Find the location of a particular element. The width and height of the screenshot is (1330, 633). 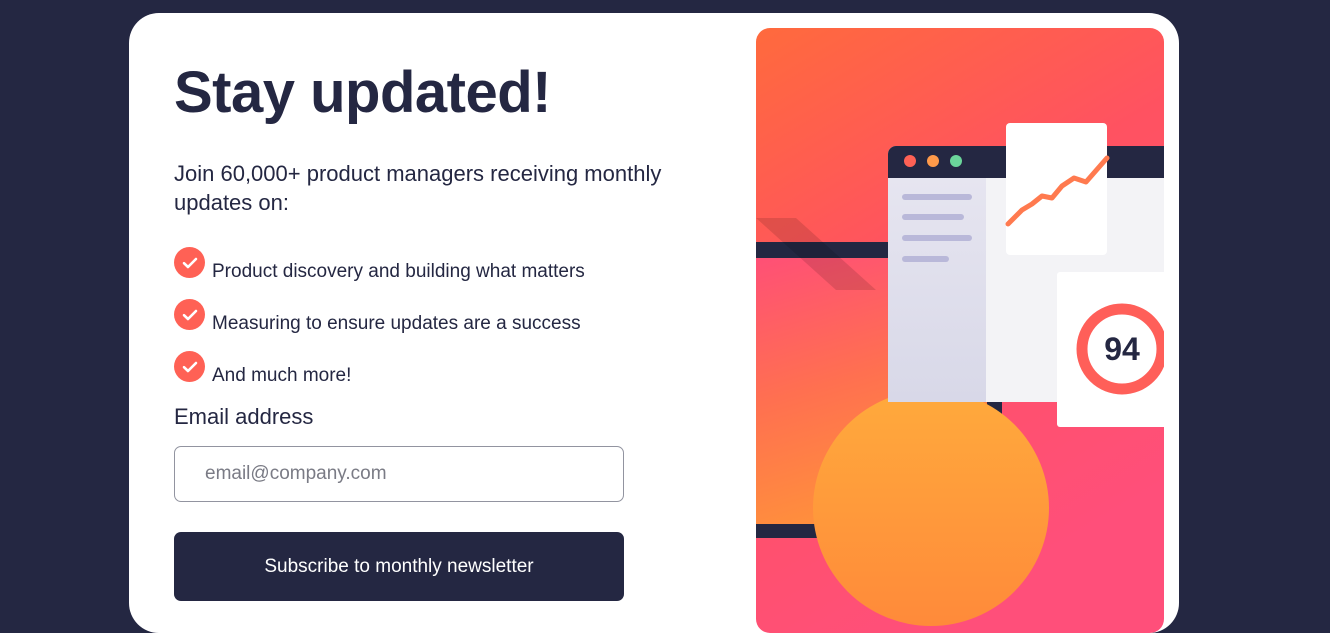

tablet-blob is located at coordinates (931, 508).